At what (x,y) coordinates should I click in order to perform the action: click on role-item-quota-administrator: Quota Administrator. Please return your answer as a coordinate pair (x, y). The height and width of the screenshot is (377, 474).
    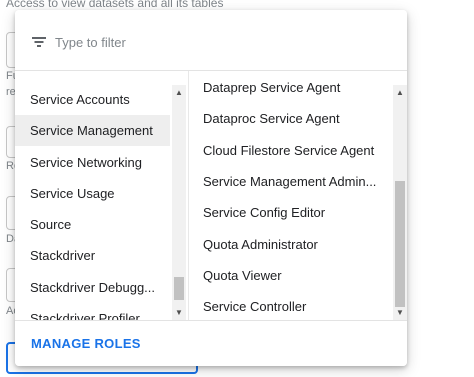
    Looking at the image, I should click on (289, 244).